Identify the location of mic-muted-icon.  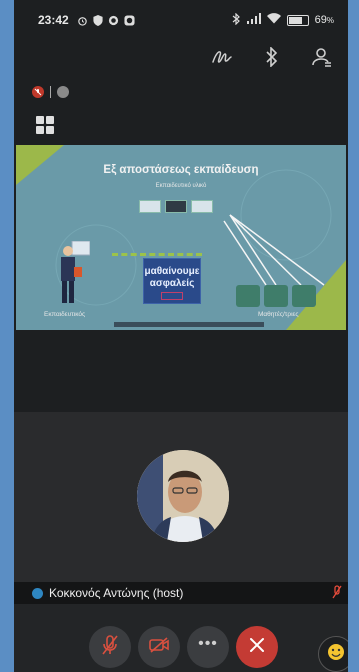
(337, 593).